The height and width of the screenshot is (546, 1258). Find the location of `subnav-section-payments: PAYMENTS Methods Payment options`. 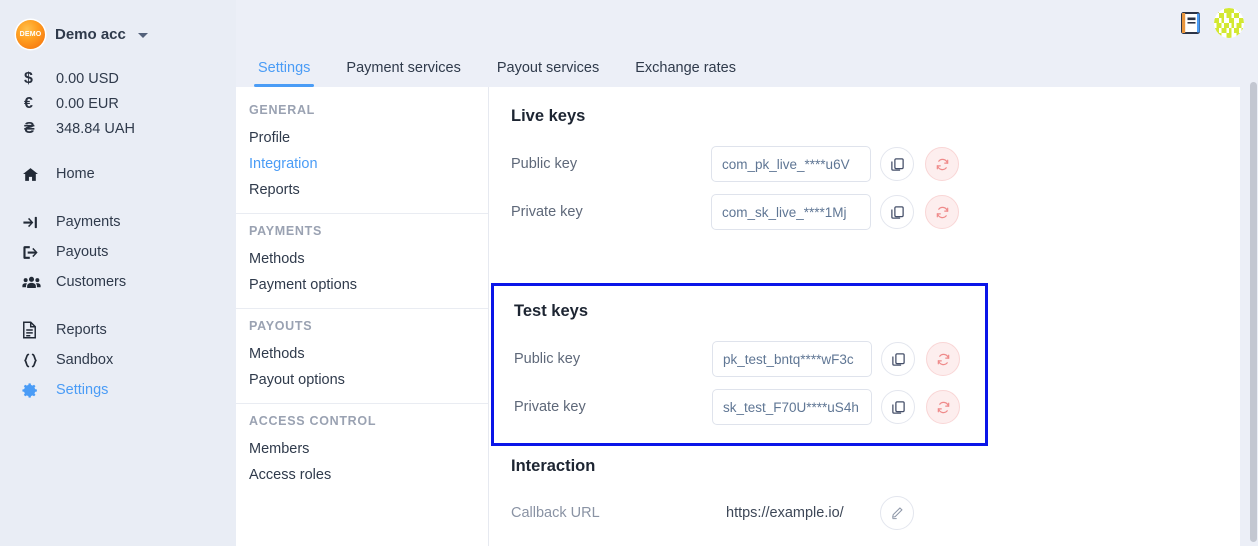

subnav-section-payments: PAYMENTS Methods Payment options is located at coordinates (362, 261).